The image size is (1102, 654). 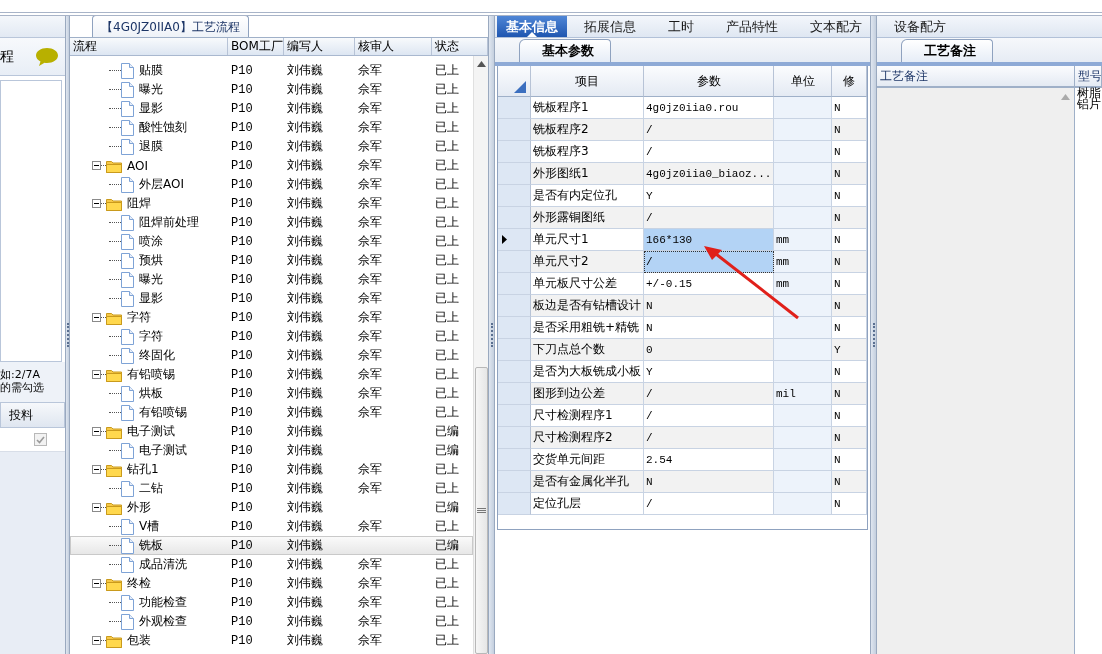 What do you see at coordinates (752, 26) in the screenshot?
I see `tab: 产品特性` at bounding box center [752, 26].